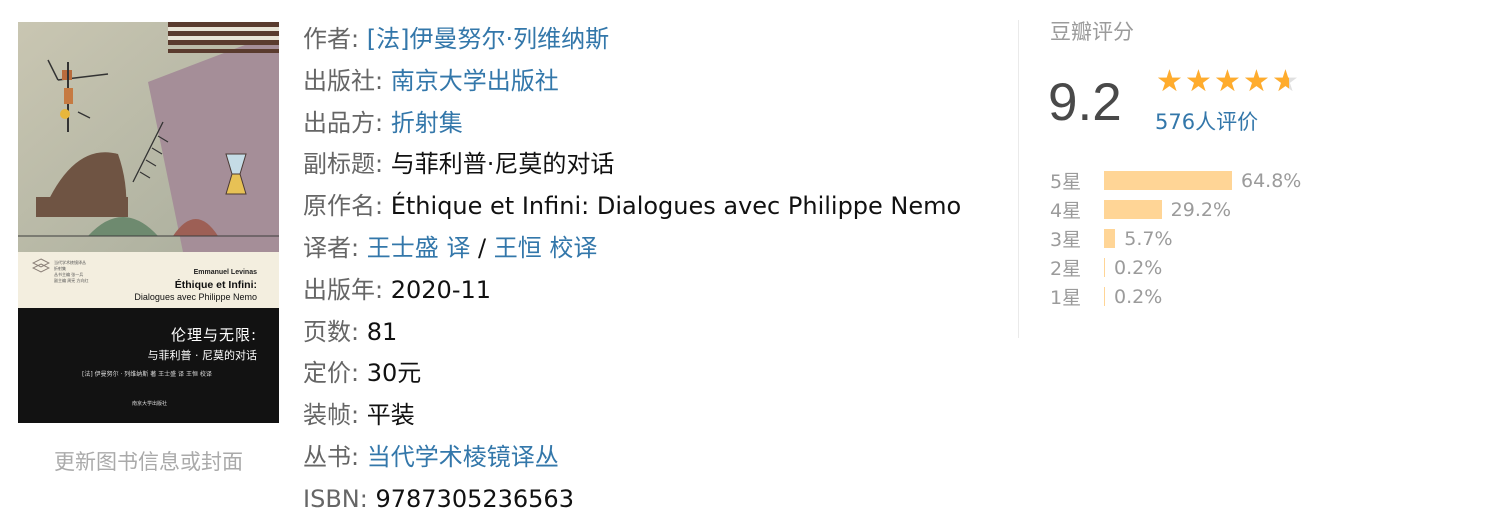  I want to click on rating-row-2星: 2星 0.2%, so click(1175, 267).